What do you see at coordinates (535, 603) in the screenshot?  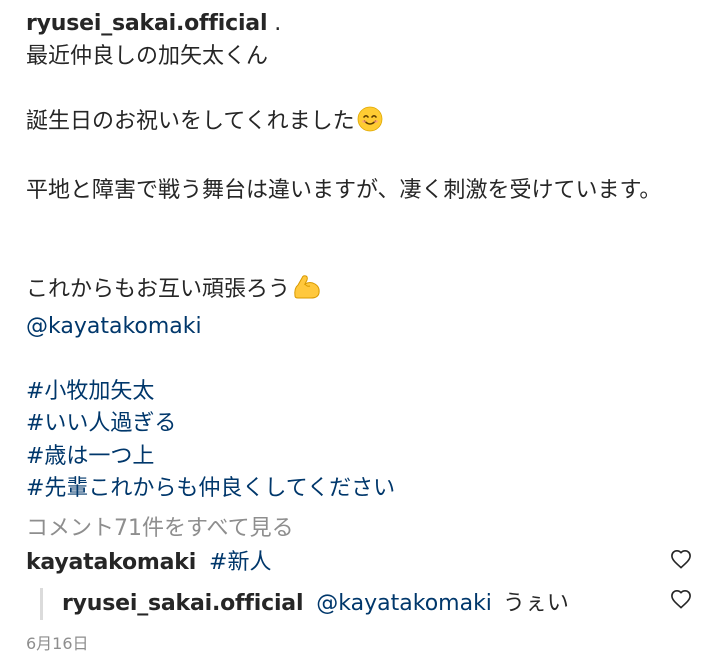 I see `reply-text: うぇい` at bounding box center [535, 603].